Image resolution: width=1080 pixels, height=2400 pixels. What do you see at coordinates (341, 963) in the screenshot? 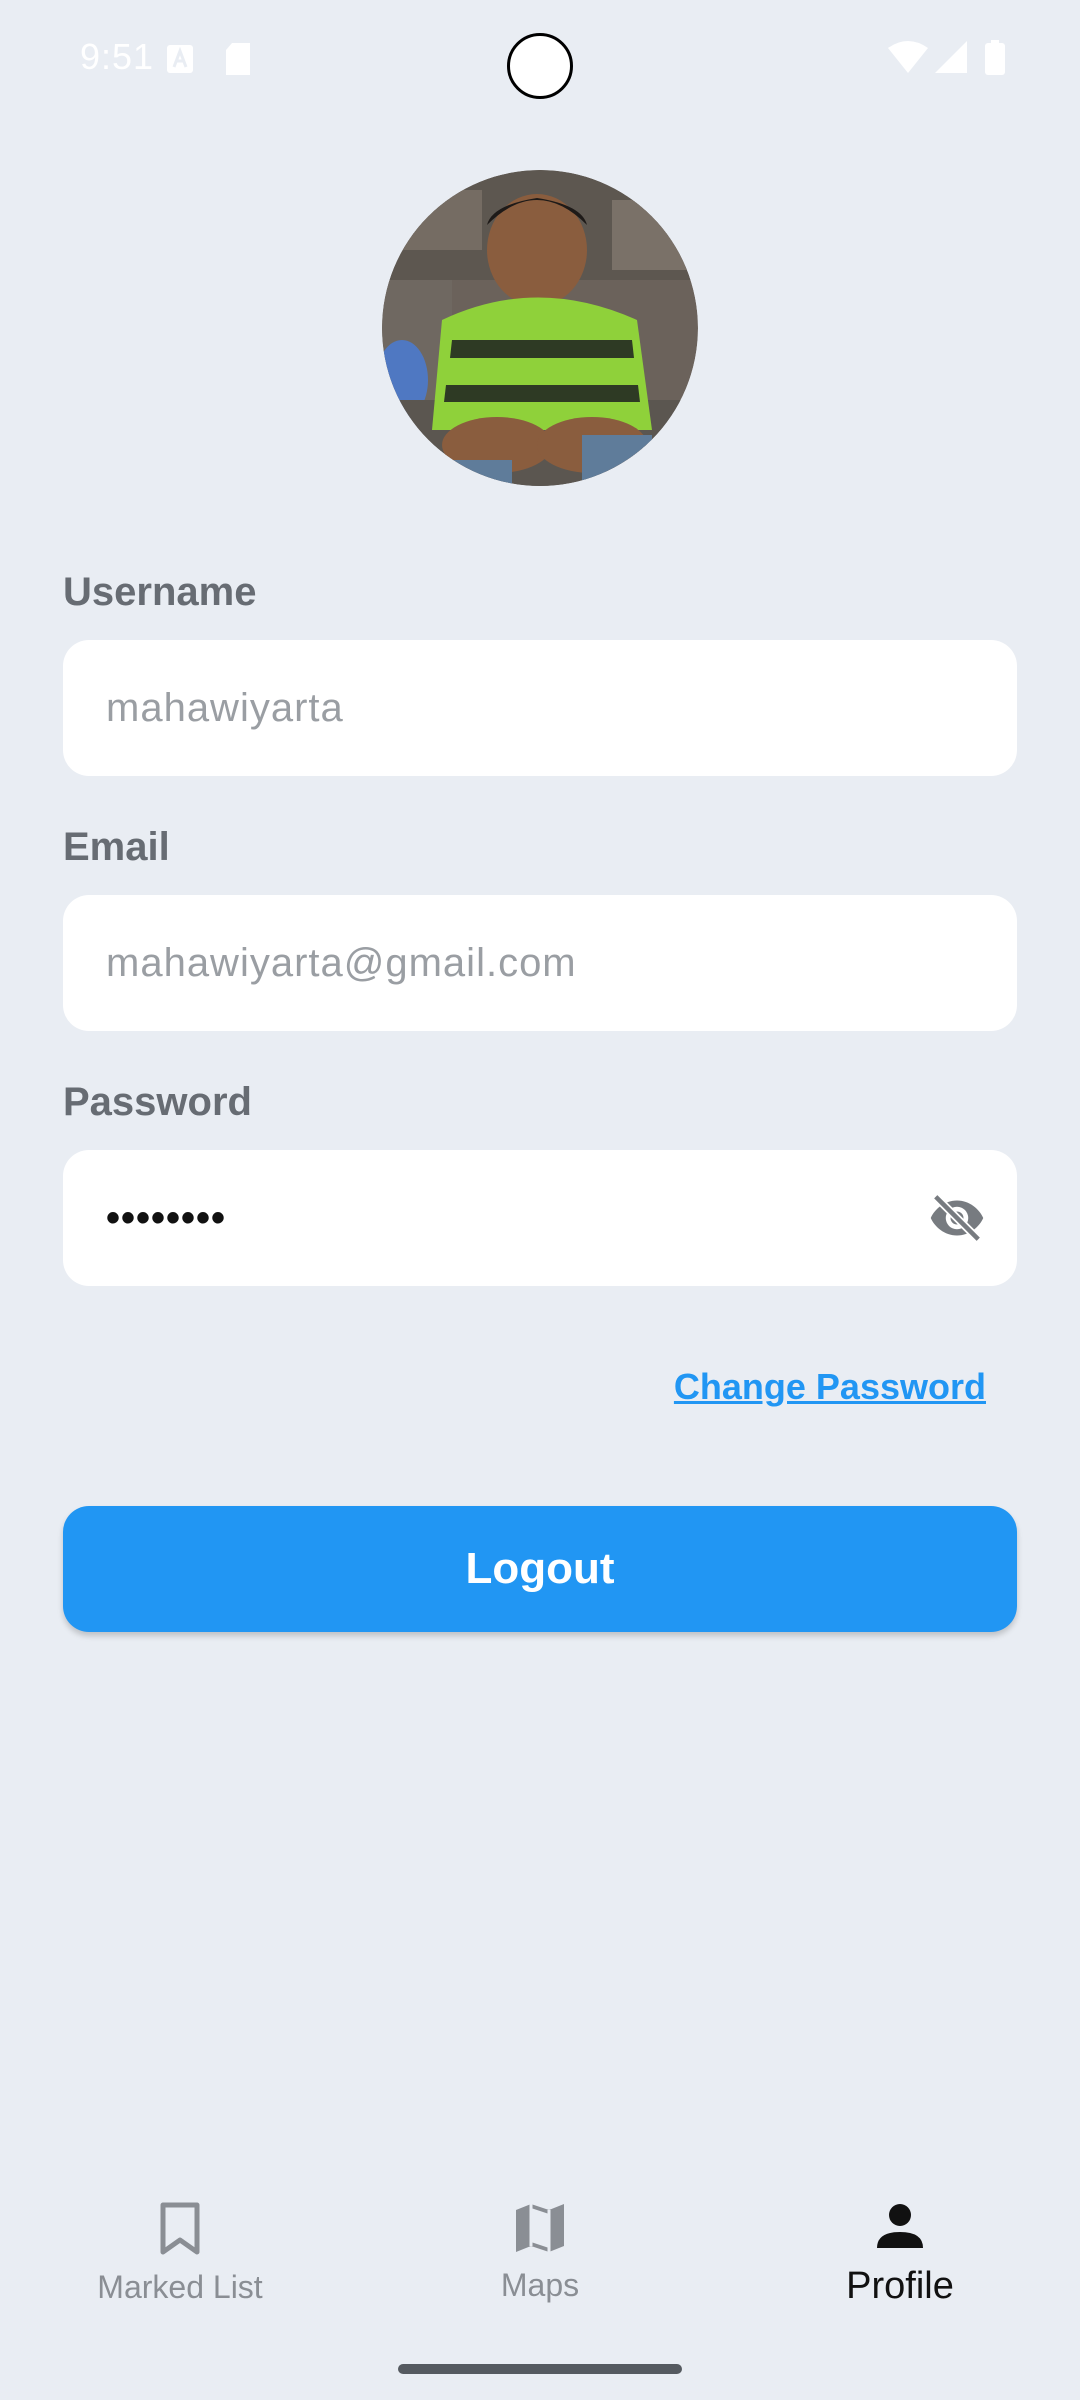
I see `email-value: mahawiyarta@gmail.com` at bounding box center [341, 963].